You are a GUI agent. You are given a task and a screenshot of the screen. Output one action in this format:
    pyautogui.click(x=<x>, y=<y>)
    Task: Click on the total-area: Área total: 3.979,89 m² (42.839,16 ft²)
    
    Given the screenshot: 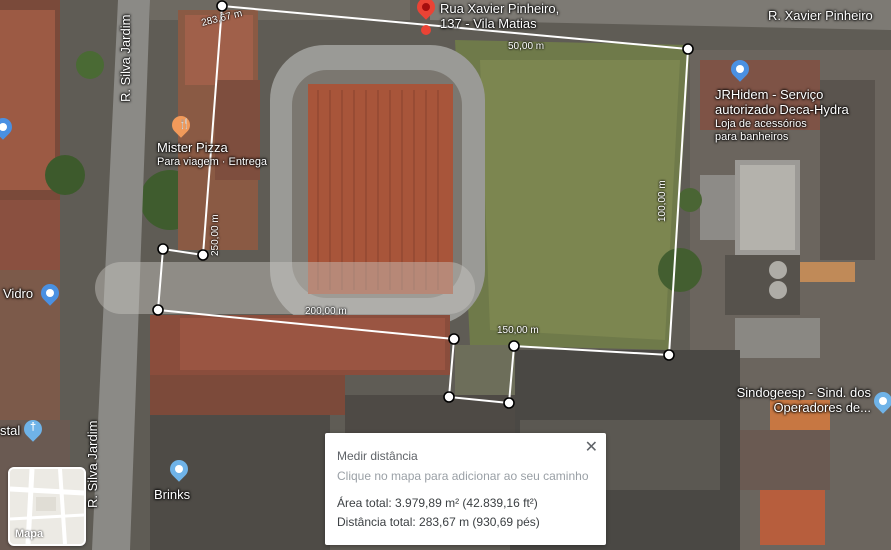 What is the action you would take?
    pyautogui.click(x=437, y=503)
    